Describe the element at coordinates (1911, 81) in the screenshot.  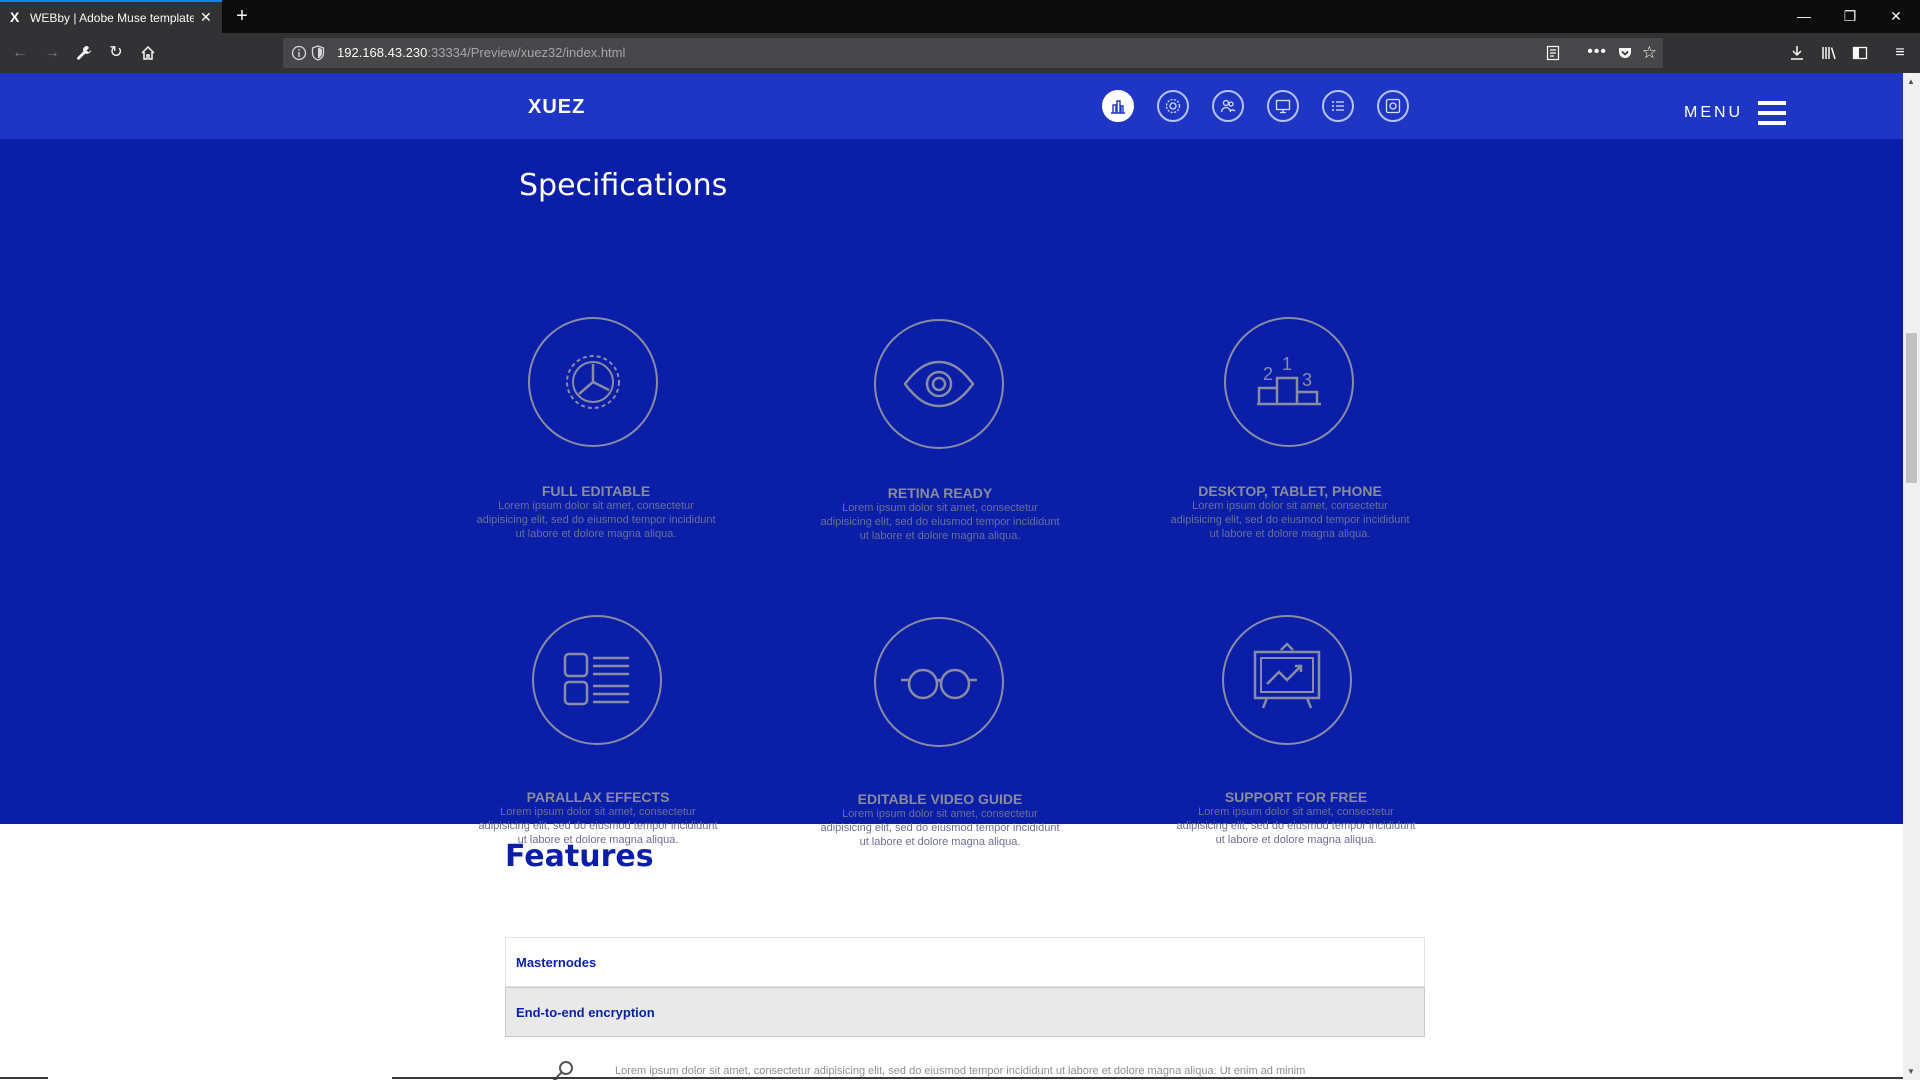
I see `scroll-up-icon: ▲` at that location.